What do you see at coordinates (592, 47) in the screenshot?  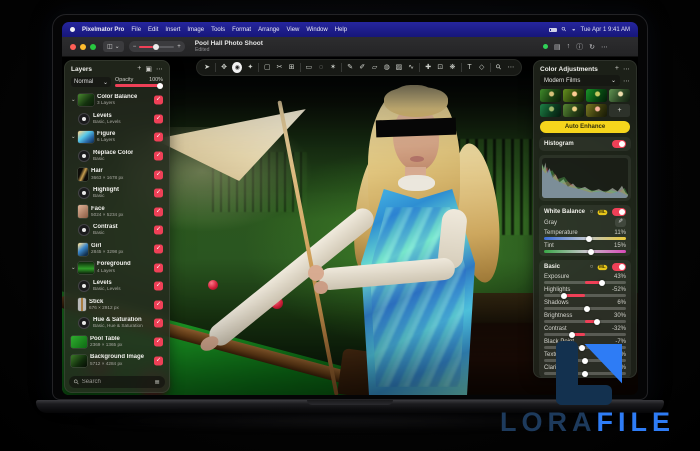 I see `history-button: ↻` at bounding box center [592, 47].